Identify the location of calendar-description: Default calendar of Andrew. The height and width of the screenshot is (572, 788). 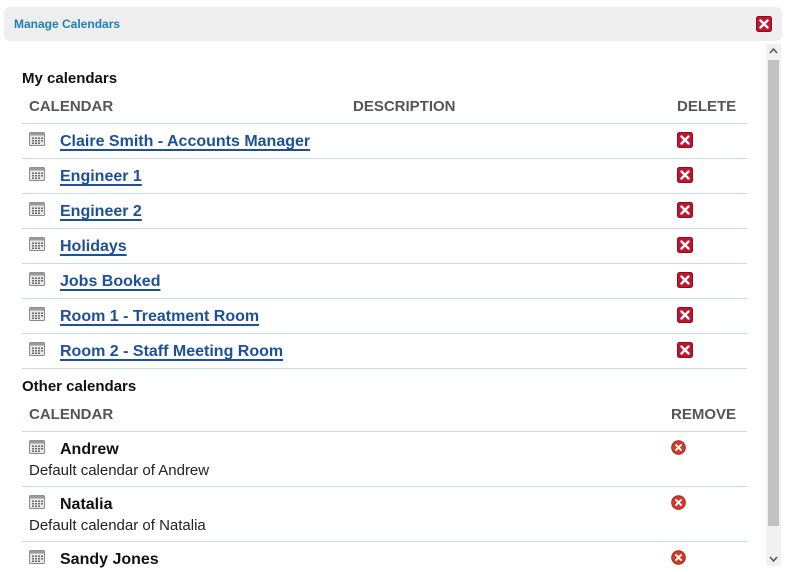
(119, 470).